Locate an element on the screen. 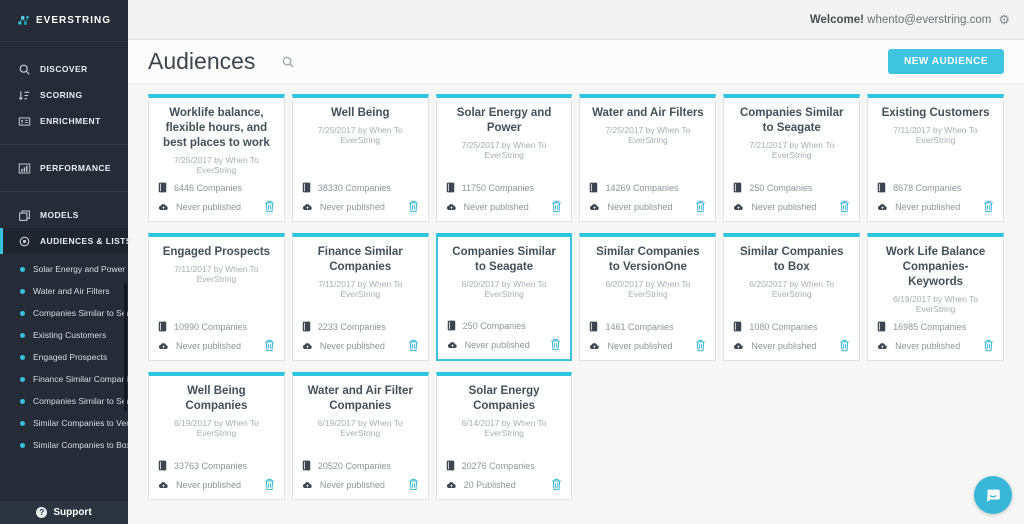 The height and width of the screenshot is (524, 1024). sidebar-item-performance: PERFORMANCE is located at coordinates (64, 168).